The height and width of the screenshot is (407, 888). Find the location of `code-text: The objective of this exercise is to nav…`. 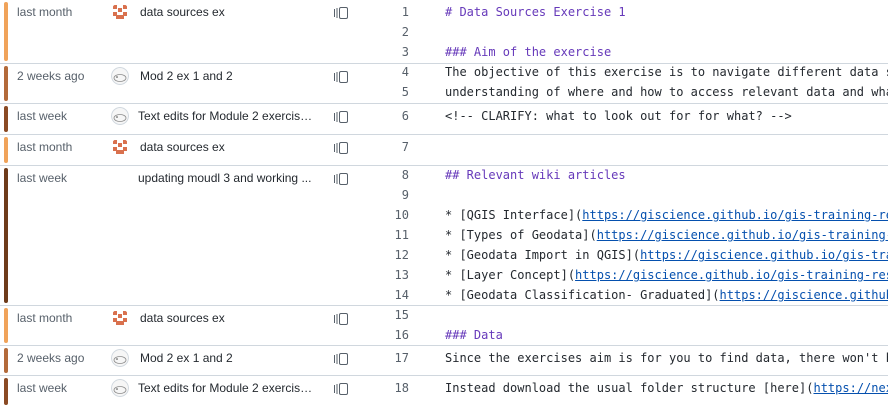

code-text: The objective of this exercise is to nav… is located at coordinates (666, 72).